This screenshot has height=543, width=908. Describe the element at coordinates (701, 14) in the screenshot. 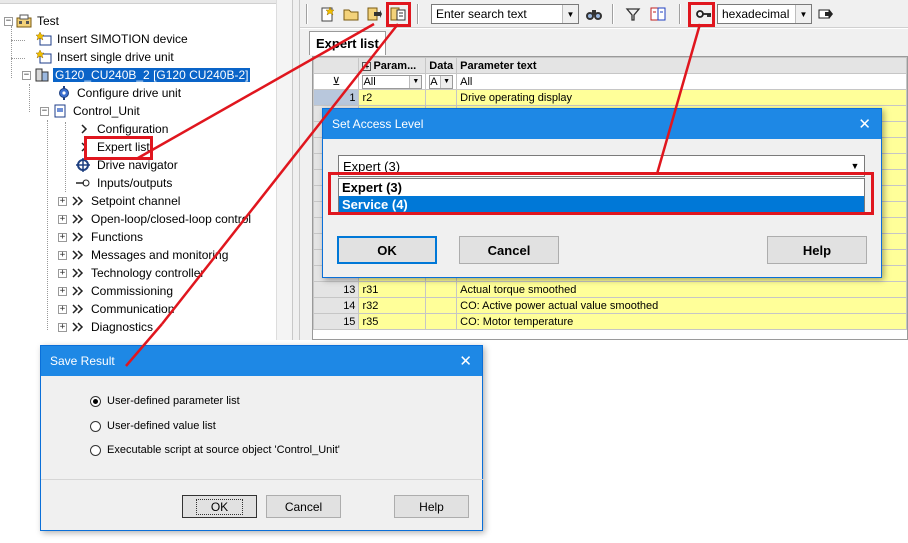

I see `annotation-box-key-icon` at that location.